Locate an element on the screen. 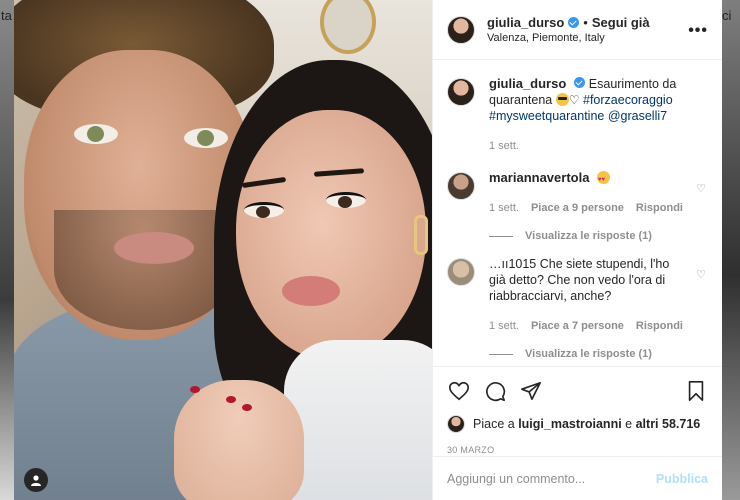 The image size is (740, 500). photo-man-lip is located at coordinates (154, 248).